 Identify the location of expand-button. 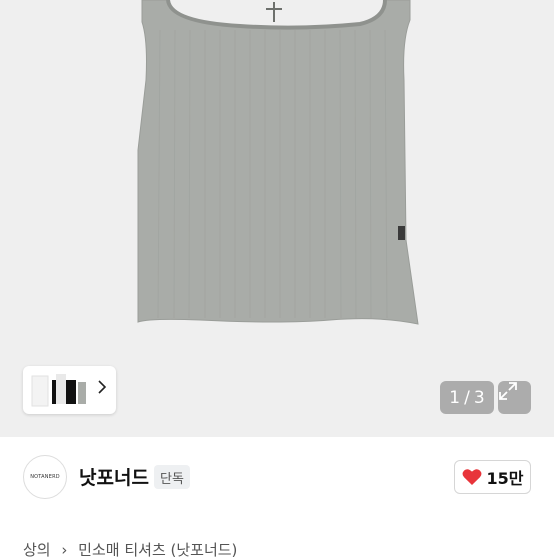
(514, 397).